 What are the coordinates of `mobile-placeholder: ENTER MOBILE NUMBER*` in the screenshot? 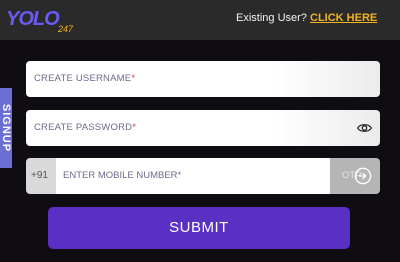 It's located at (122, 175).